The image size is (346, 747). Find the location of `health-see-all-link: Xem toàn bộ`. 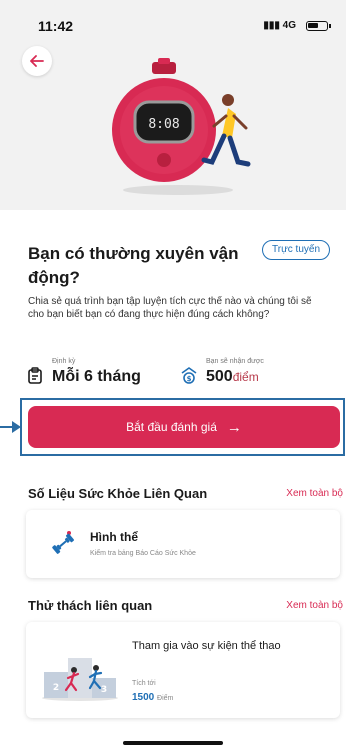

health-see-all-link: Xem toàn bộ is located at coordinates (314, 493).